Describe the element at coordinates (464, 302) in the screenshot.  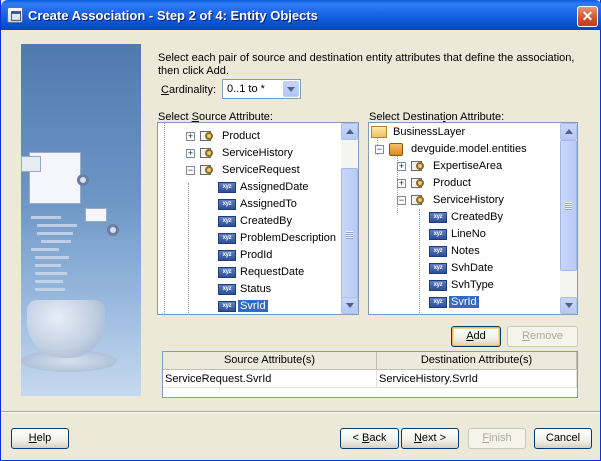
I see `destination-tree-label: SvrId` at that location.